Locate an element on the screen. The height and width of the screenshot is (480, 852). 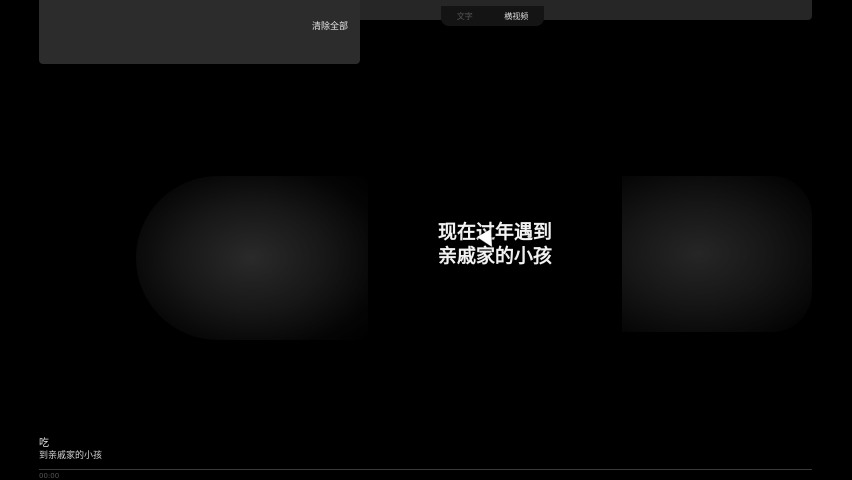
clear-all-button: 清除全部 is located at coordinates (330, 25).